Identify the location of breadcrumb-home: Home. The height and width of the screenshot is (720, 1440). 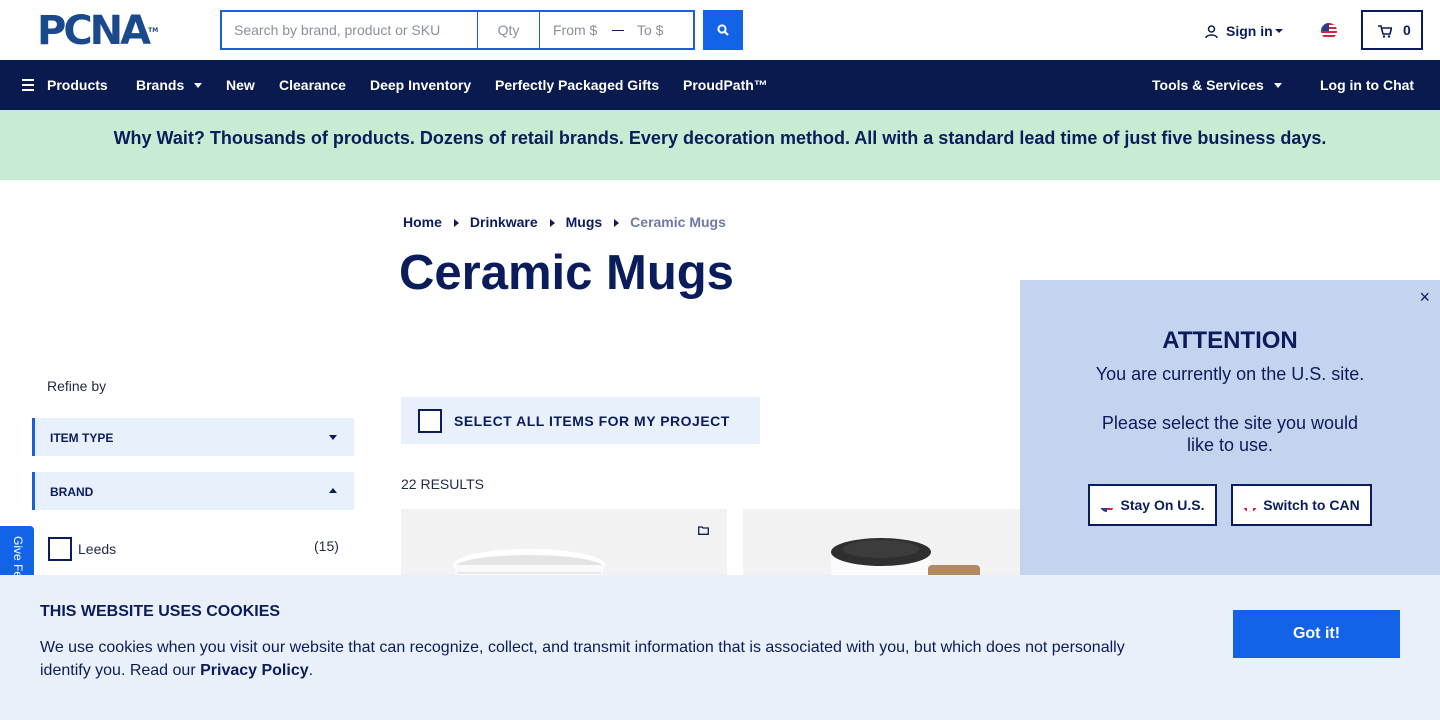
(422, 222).